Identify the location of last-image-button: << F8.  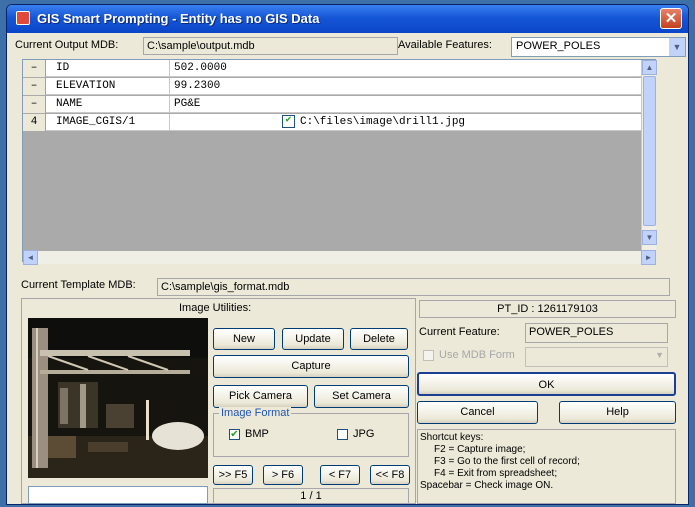
(390, 475).